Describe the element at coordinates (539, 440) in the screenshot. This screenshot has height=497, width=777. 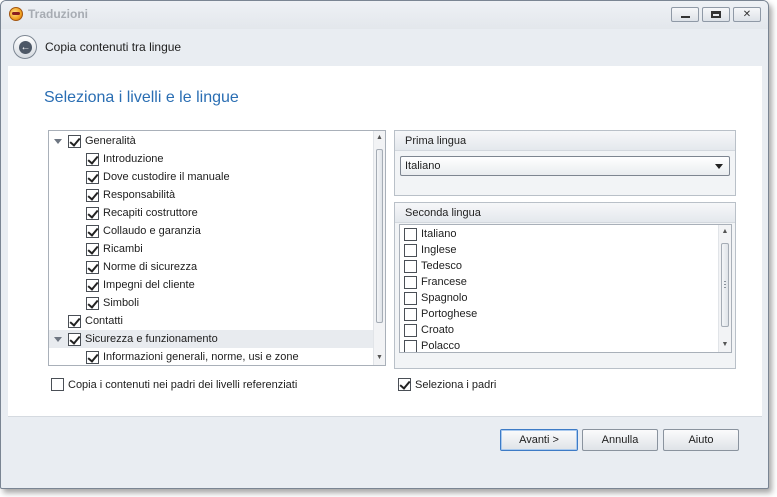
I see `next-button: Avanti >` at that location.